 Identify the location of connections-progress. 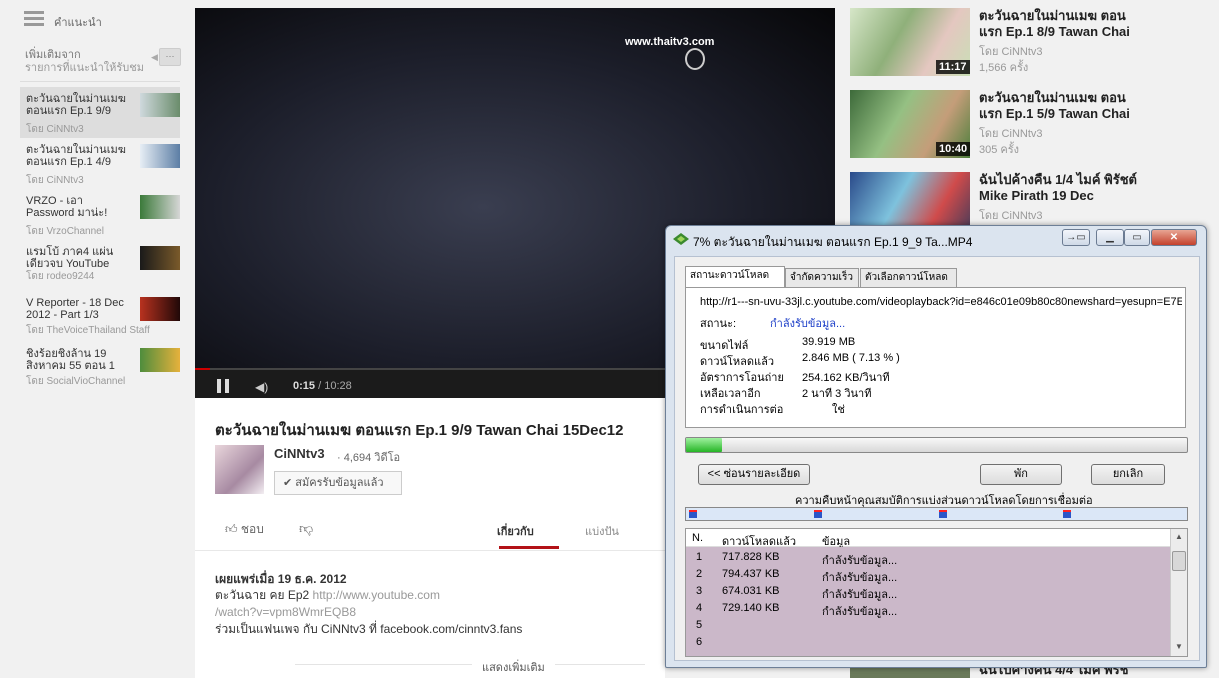
(936, 514).